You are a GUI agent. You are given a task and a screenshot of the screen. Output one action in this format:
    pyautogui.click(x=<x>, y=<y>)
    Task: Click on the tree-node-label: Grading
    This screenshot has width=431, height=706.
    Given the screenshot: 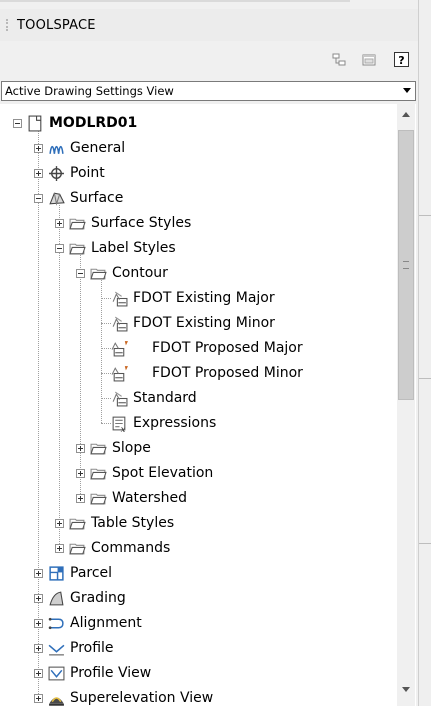 What is the action you would take?
    pyautogui.click(x=98, y=598)
    